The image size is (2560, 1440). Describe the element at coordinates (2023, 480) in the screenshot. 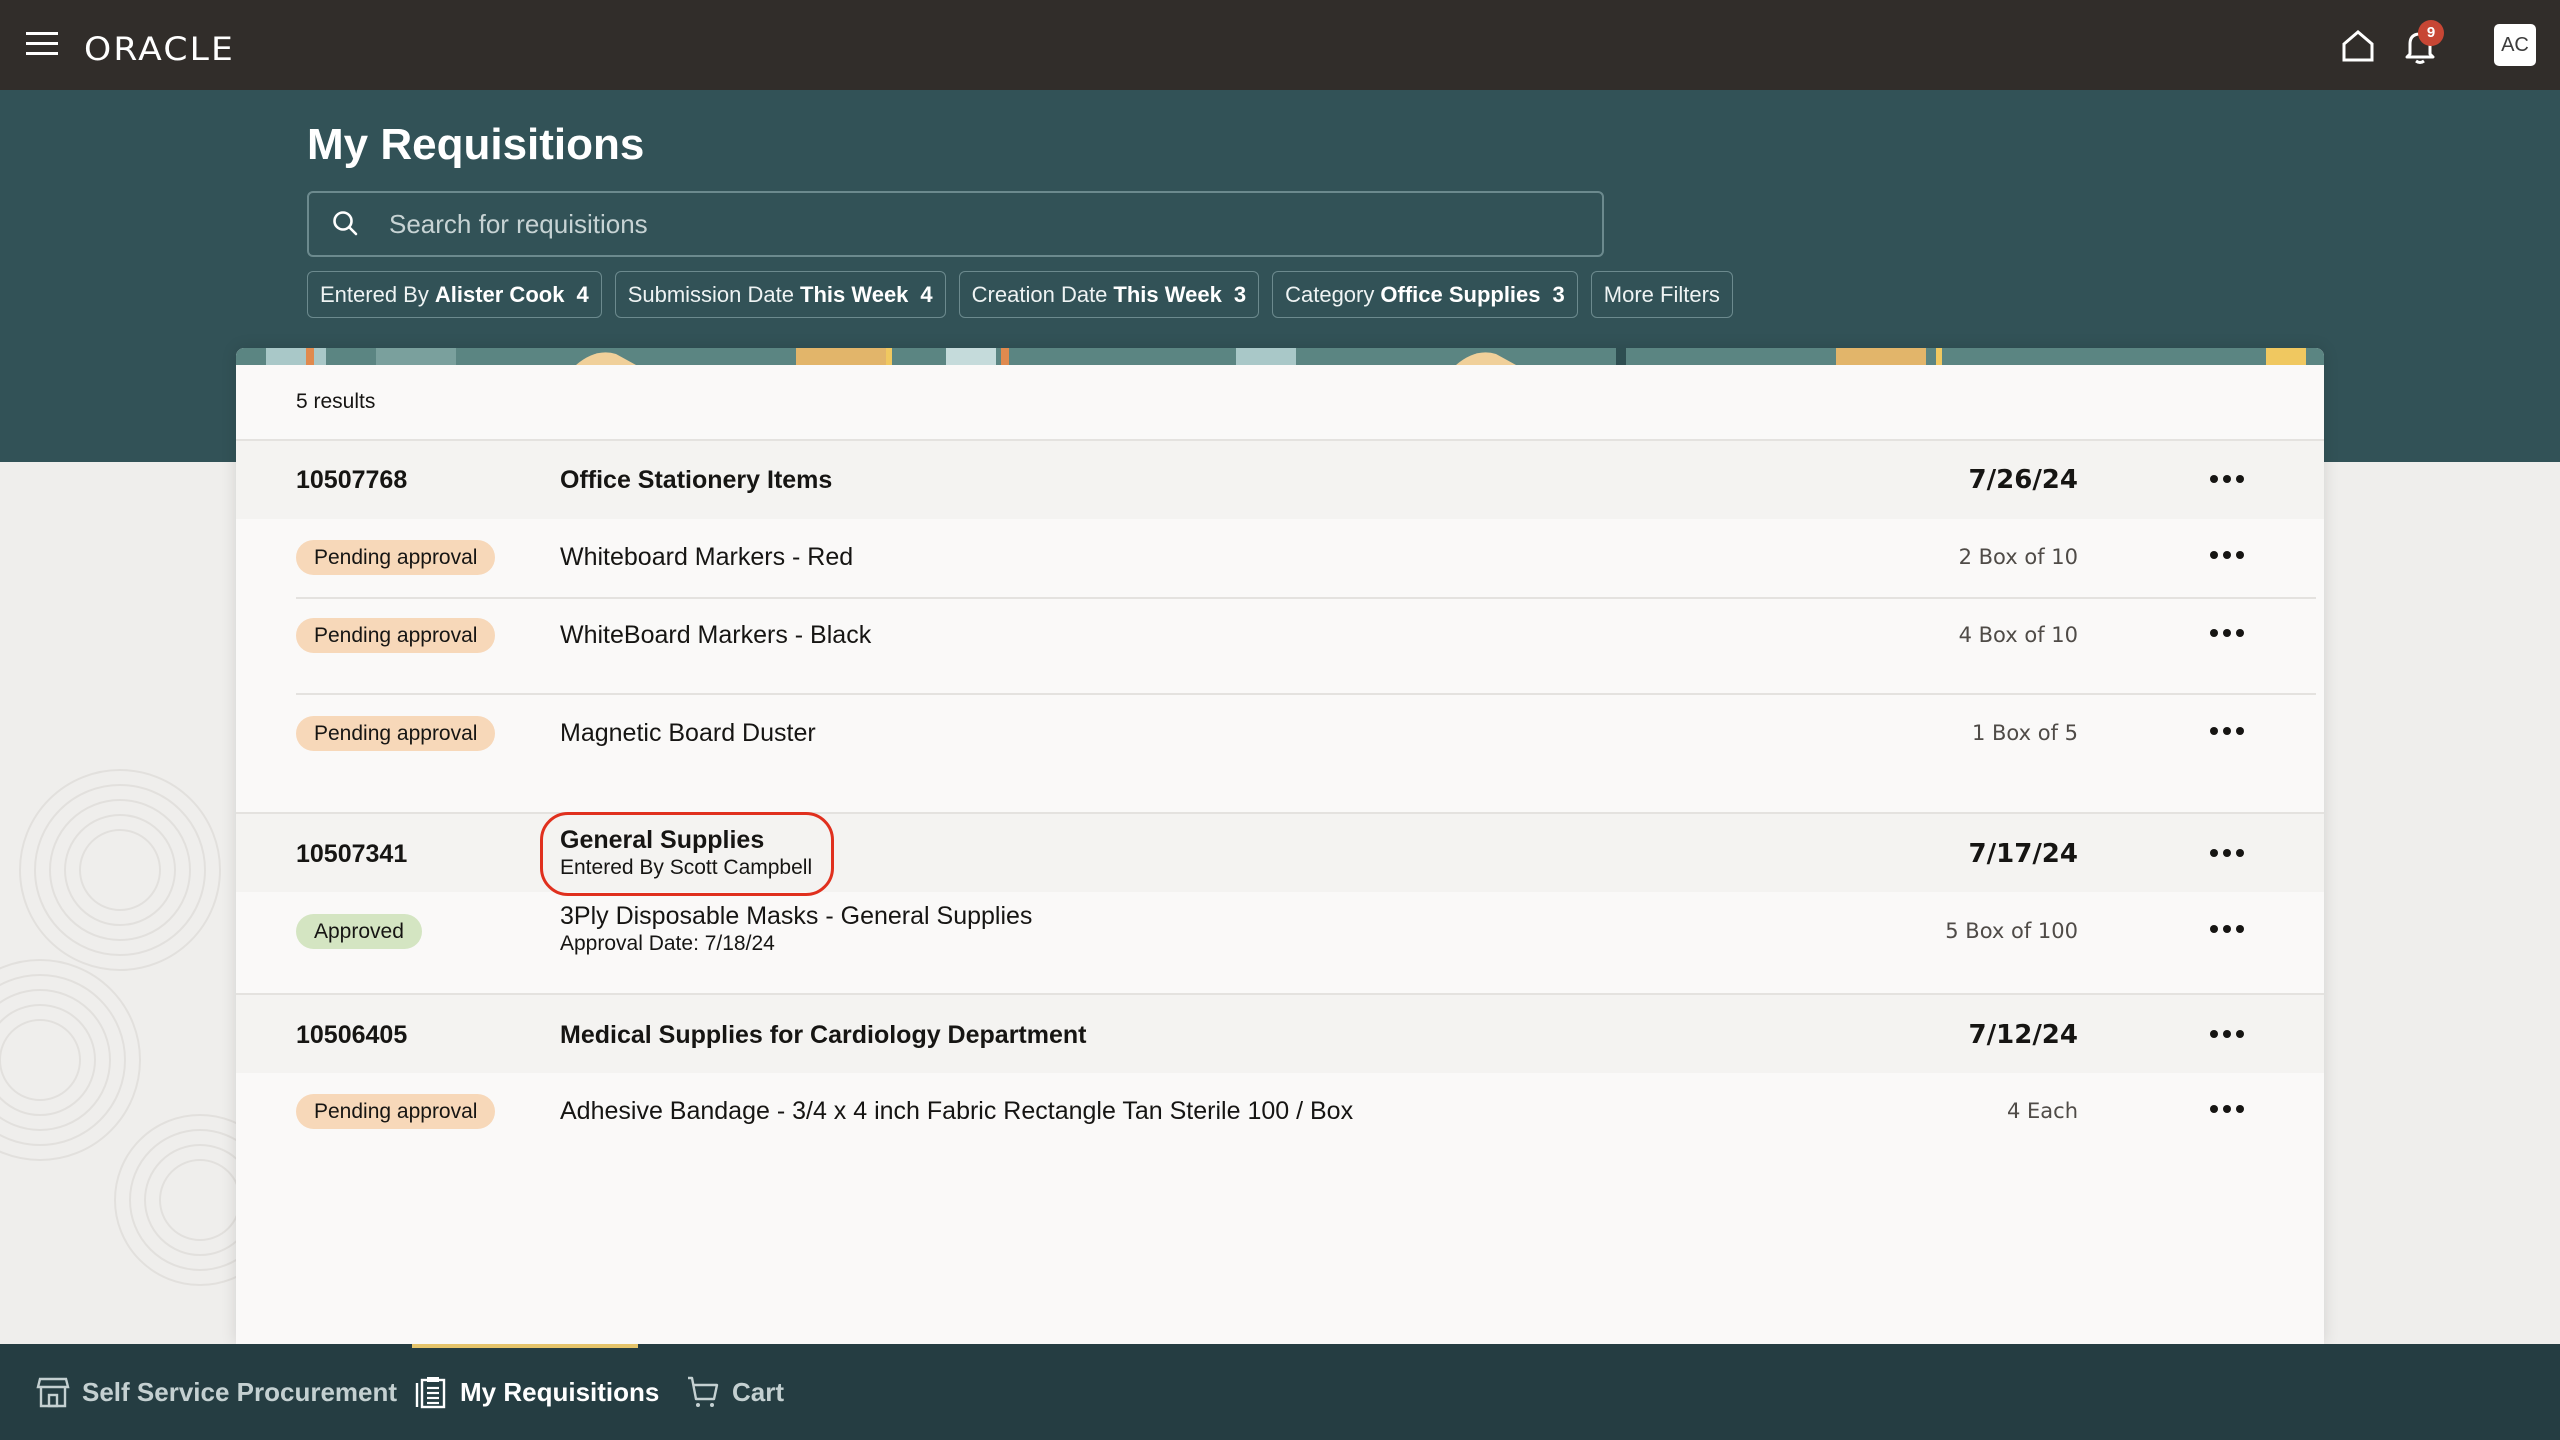

I see `requisition-date: 7/26/24` at that location.